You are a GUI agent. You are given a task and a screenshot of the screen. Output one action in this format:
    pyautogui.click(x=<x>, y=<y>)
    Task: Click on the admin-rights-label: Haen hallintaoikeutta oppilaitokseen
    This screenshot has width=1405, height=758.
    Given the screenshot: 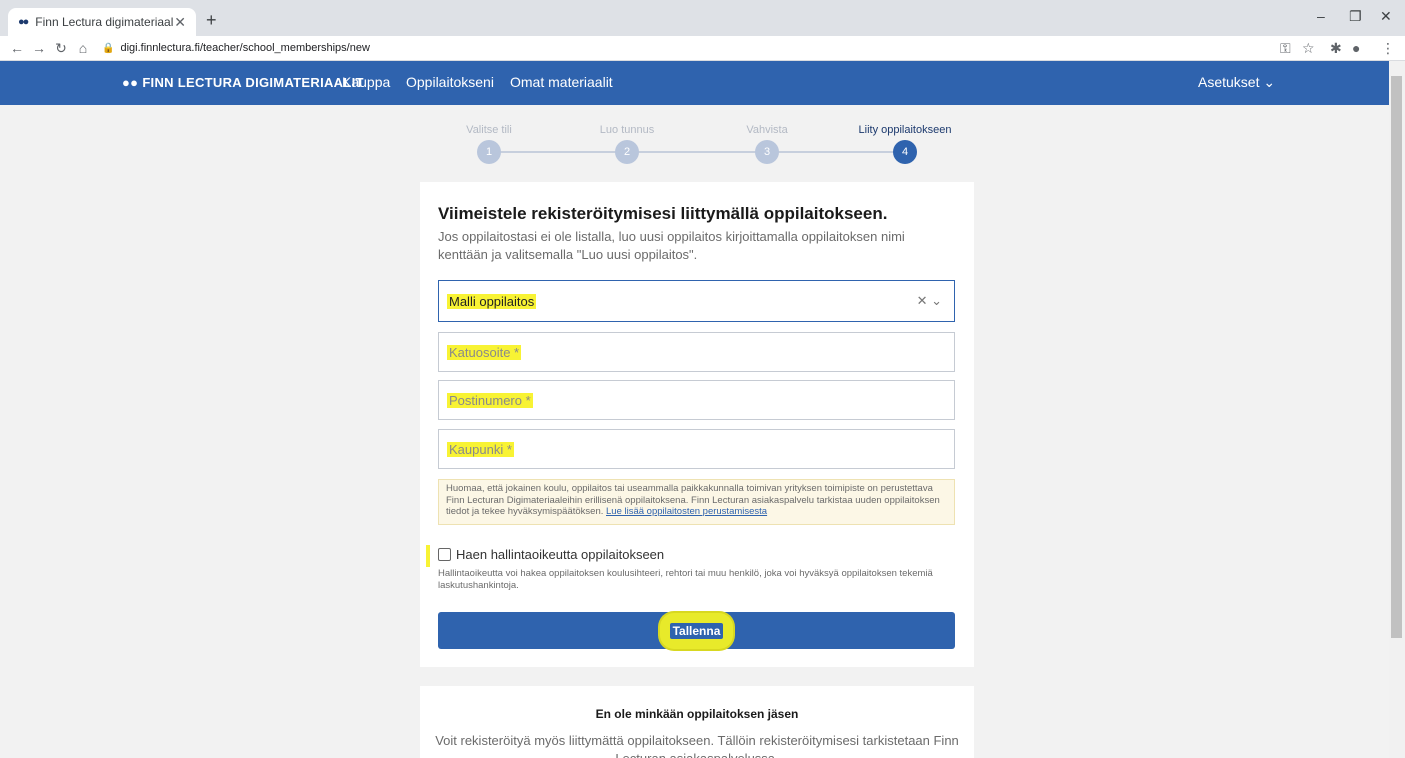 What is the action you would take?
    pyautogui.click(x=560, y=554)
    